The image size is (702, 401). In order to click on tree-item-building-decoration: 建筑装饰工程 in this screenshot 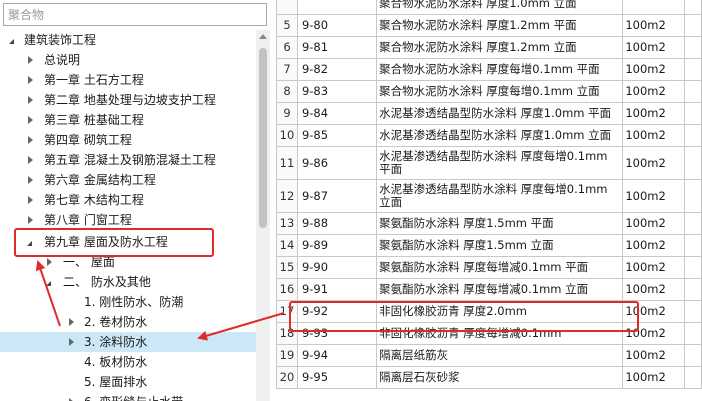, I will do `click(128, 40)`.